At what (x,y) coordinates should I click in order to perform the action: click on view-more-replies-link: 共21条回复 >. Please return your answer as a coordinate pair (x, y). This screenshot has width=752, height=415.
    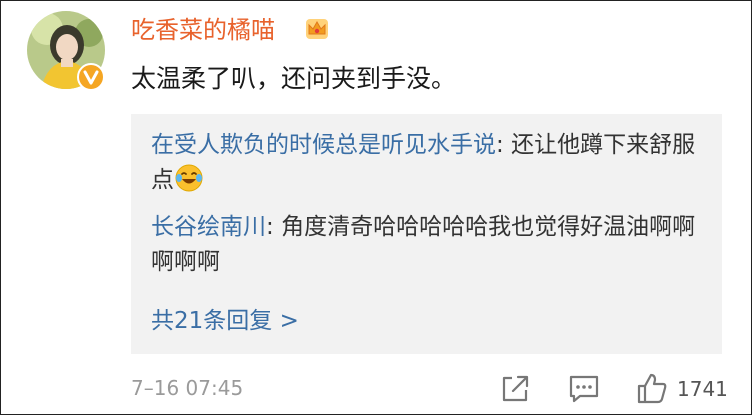
    Looking at the image, I should click on (225, 321).